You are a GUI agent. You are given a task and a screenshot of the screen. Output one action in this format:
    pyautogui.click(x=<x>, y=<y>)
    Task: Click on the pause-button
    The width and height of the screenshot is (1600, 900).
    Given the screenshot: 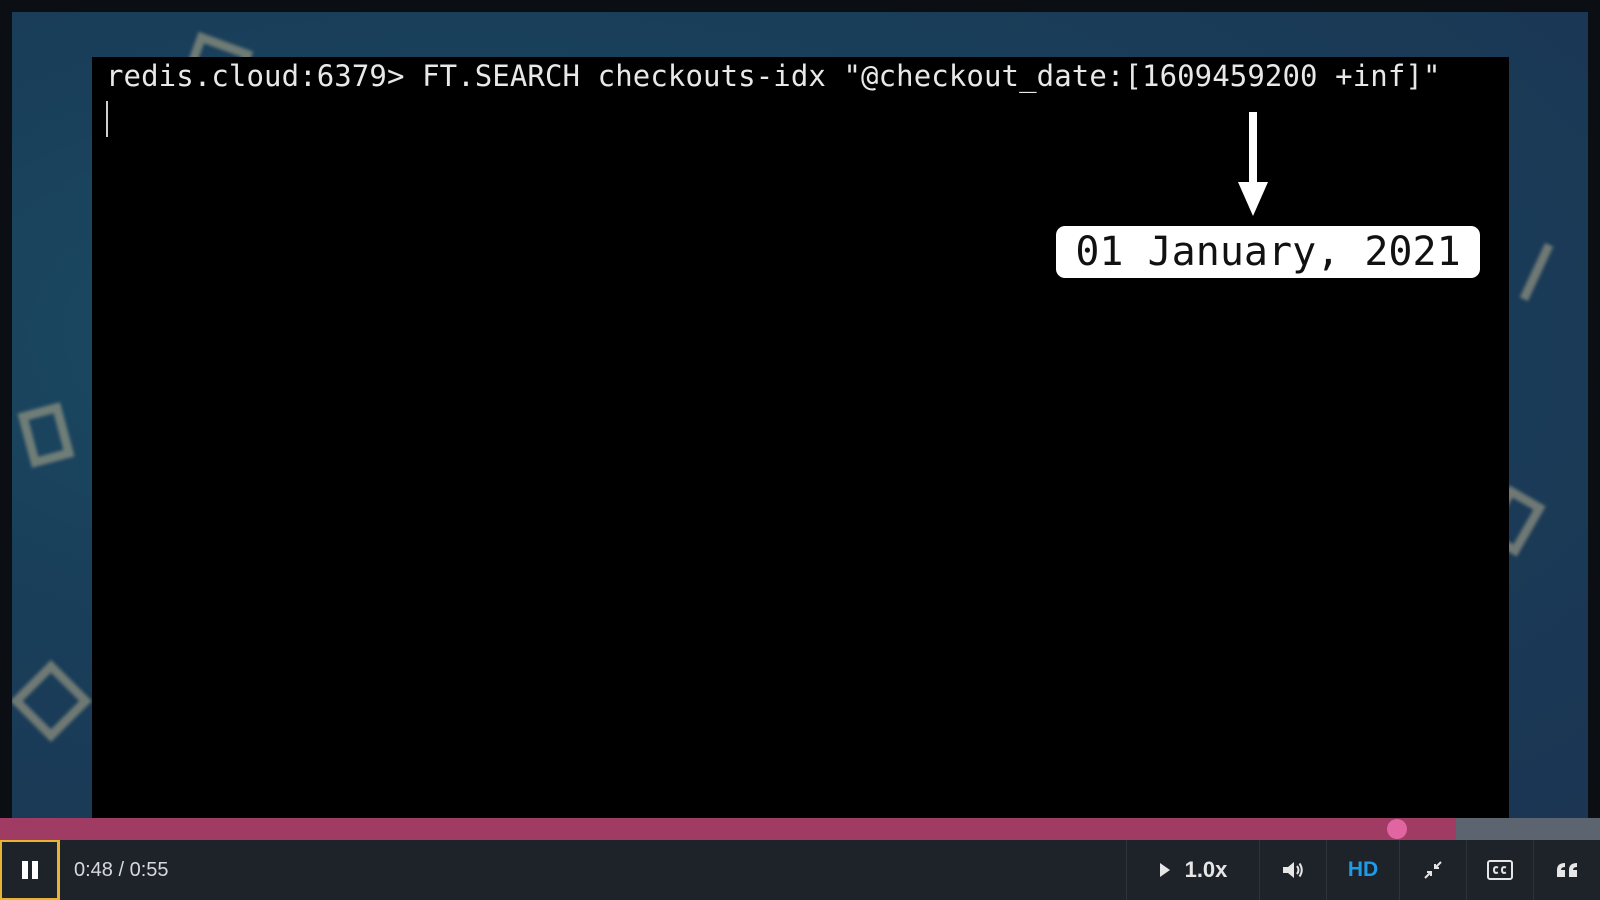 What is the action you would take?
    pyautogui.click(x=30, y=870)
    